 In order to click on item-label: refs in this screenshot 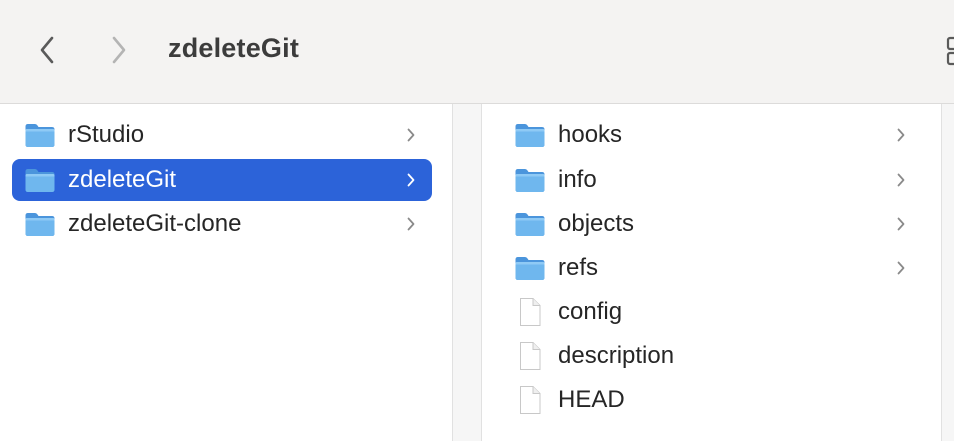, I will do `click(578, 267)`.